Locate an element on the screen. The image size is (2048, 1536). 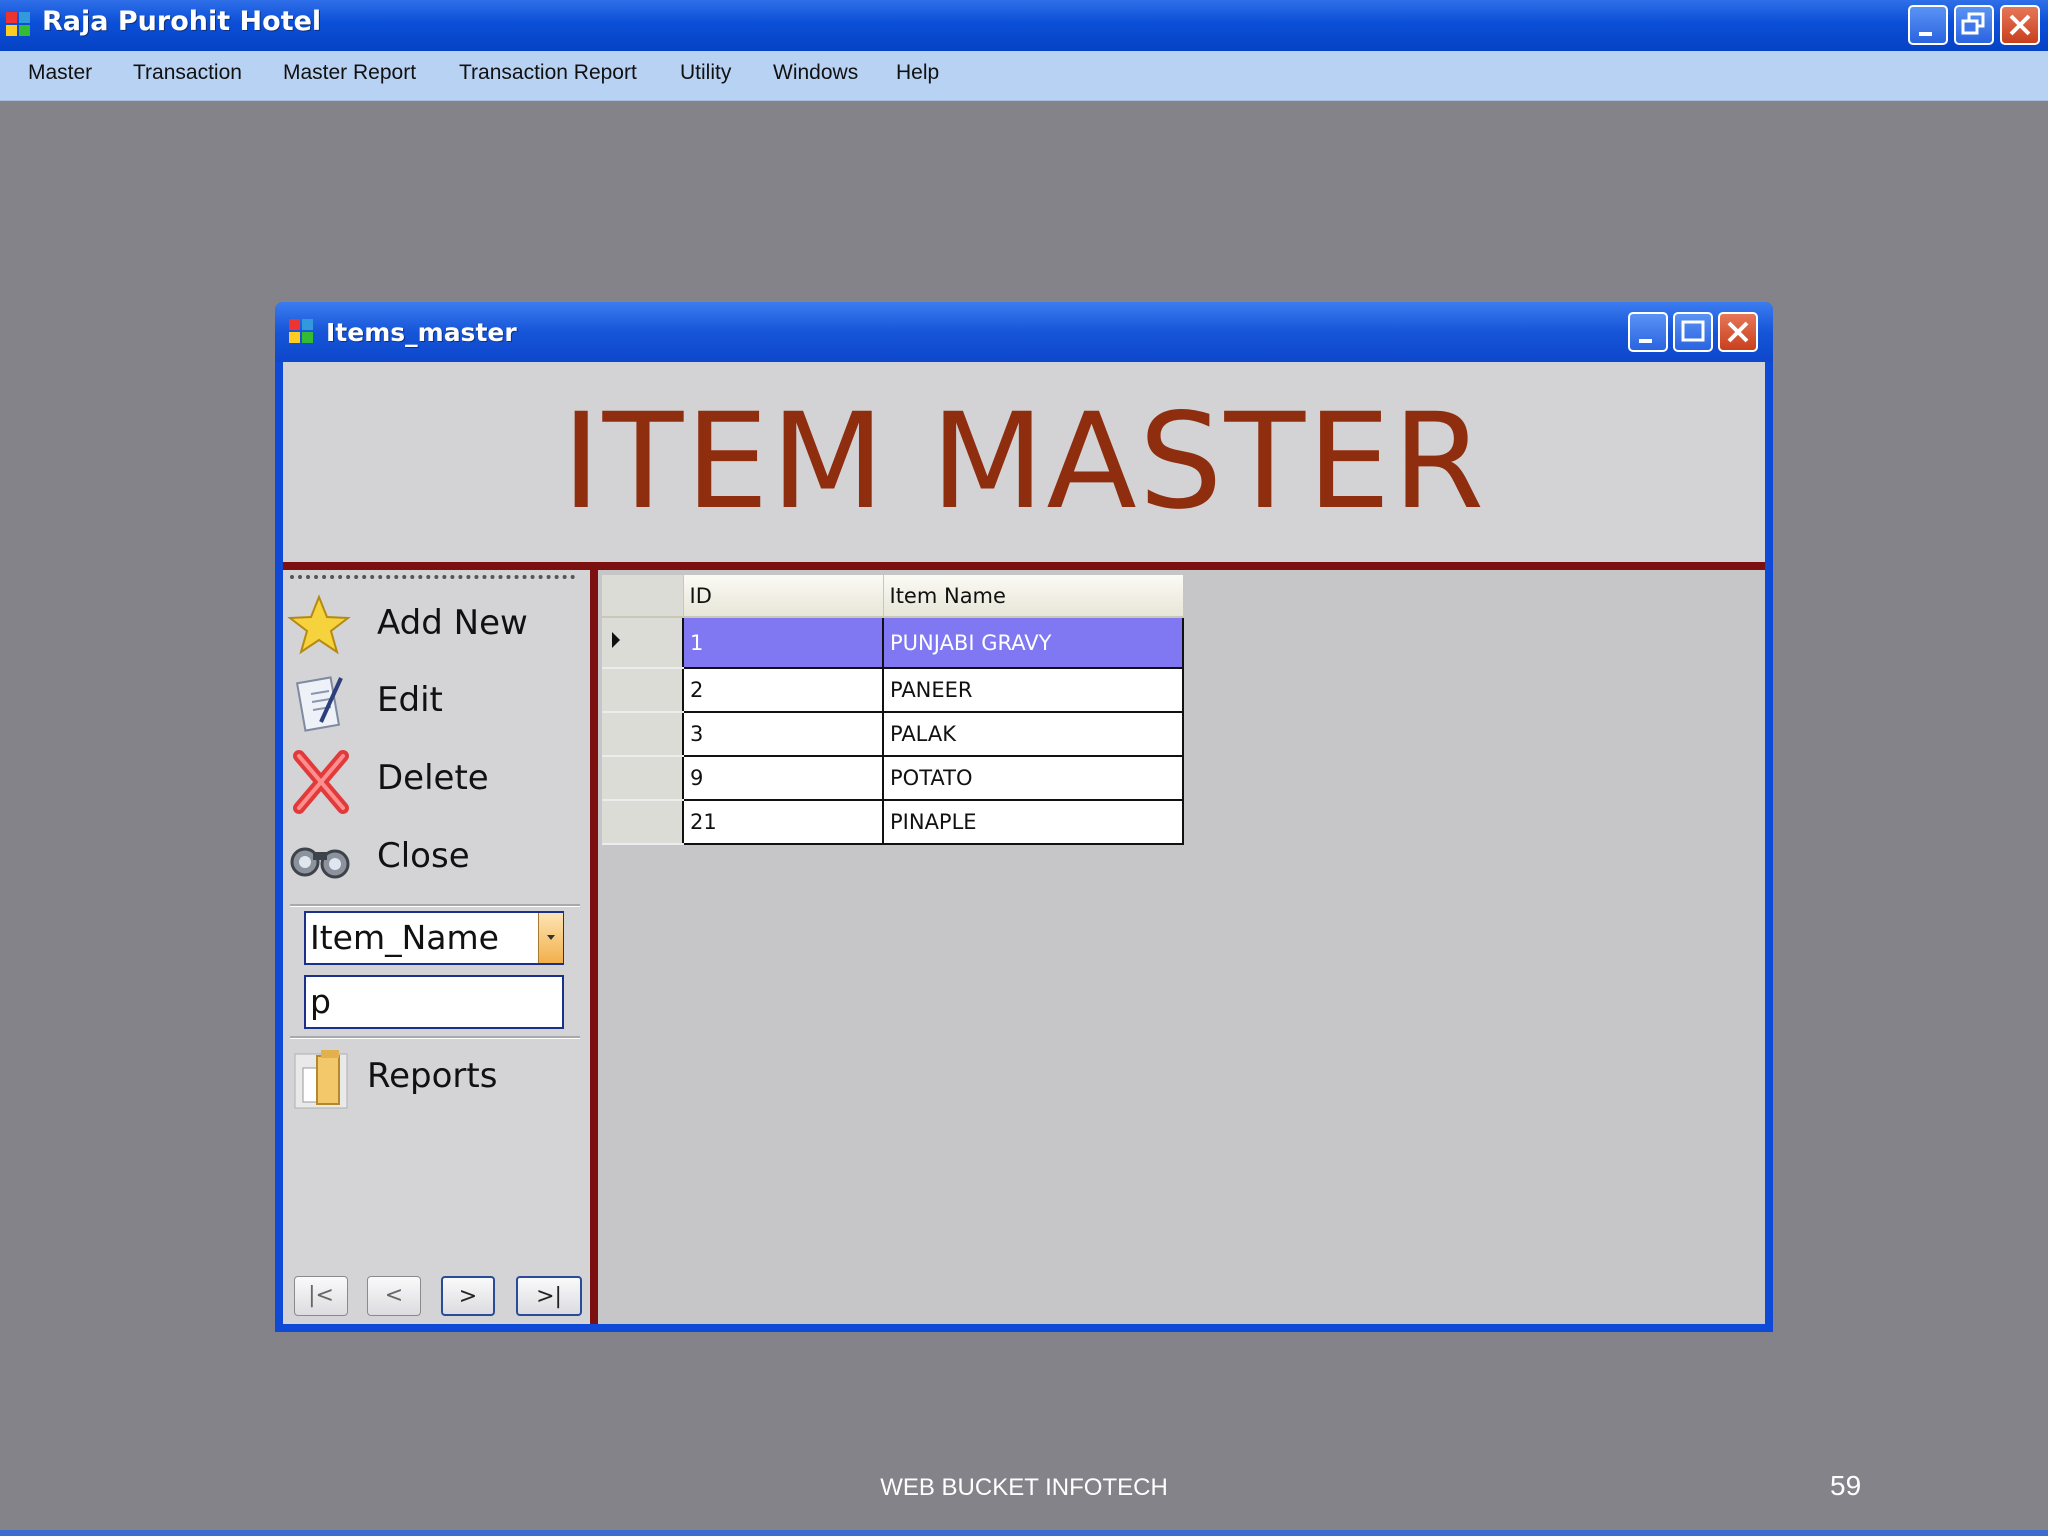
child-close-button is located at coordinates (1738, 332).